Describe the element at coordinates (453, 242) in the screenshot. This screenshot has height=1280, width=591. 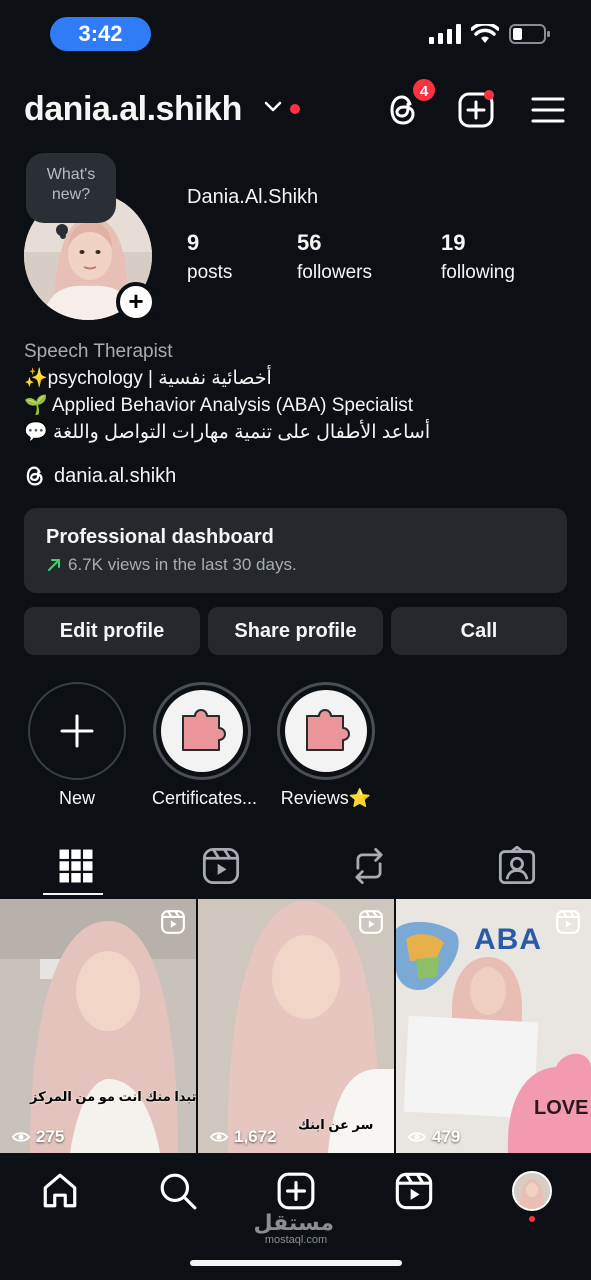
I see `stat-value: 19` at that location.